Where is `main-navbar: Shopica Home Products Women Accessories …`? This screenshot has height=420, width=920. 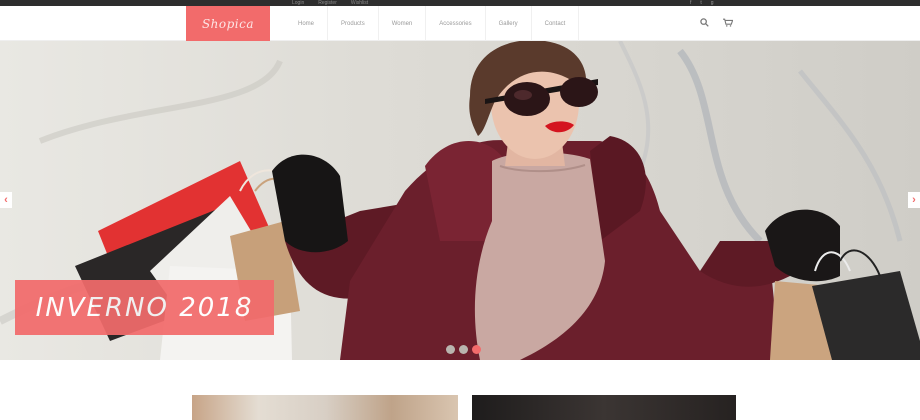
main-navbar: Shopica Home Products Women Accessories … is located at coordinates (460, 23).